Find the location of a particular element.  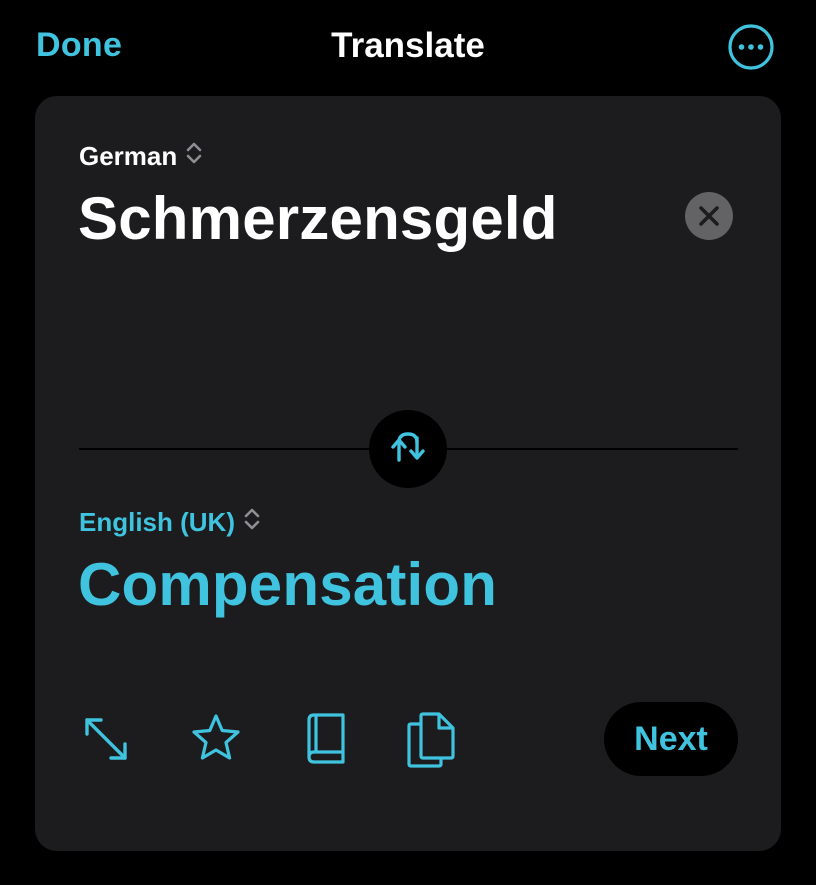

target-language-label: English (UK) is located at coordinates (157, 522).